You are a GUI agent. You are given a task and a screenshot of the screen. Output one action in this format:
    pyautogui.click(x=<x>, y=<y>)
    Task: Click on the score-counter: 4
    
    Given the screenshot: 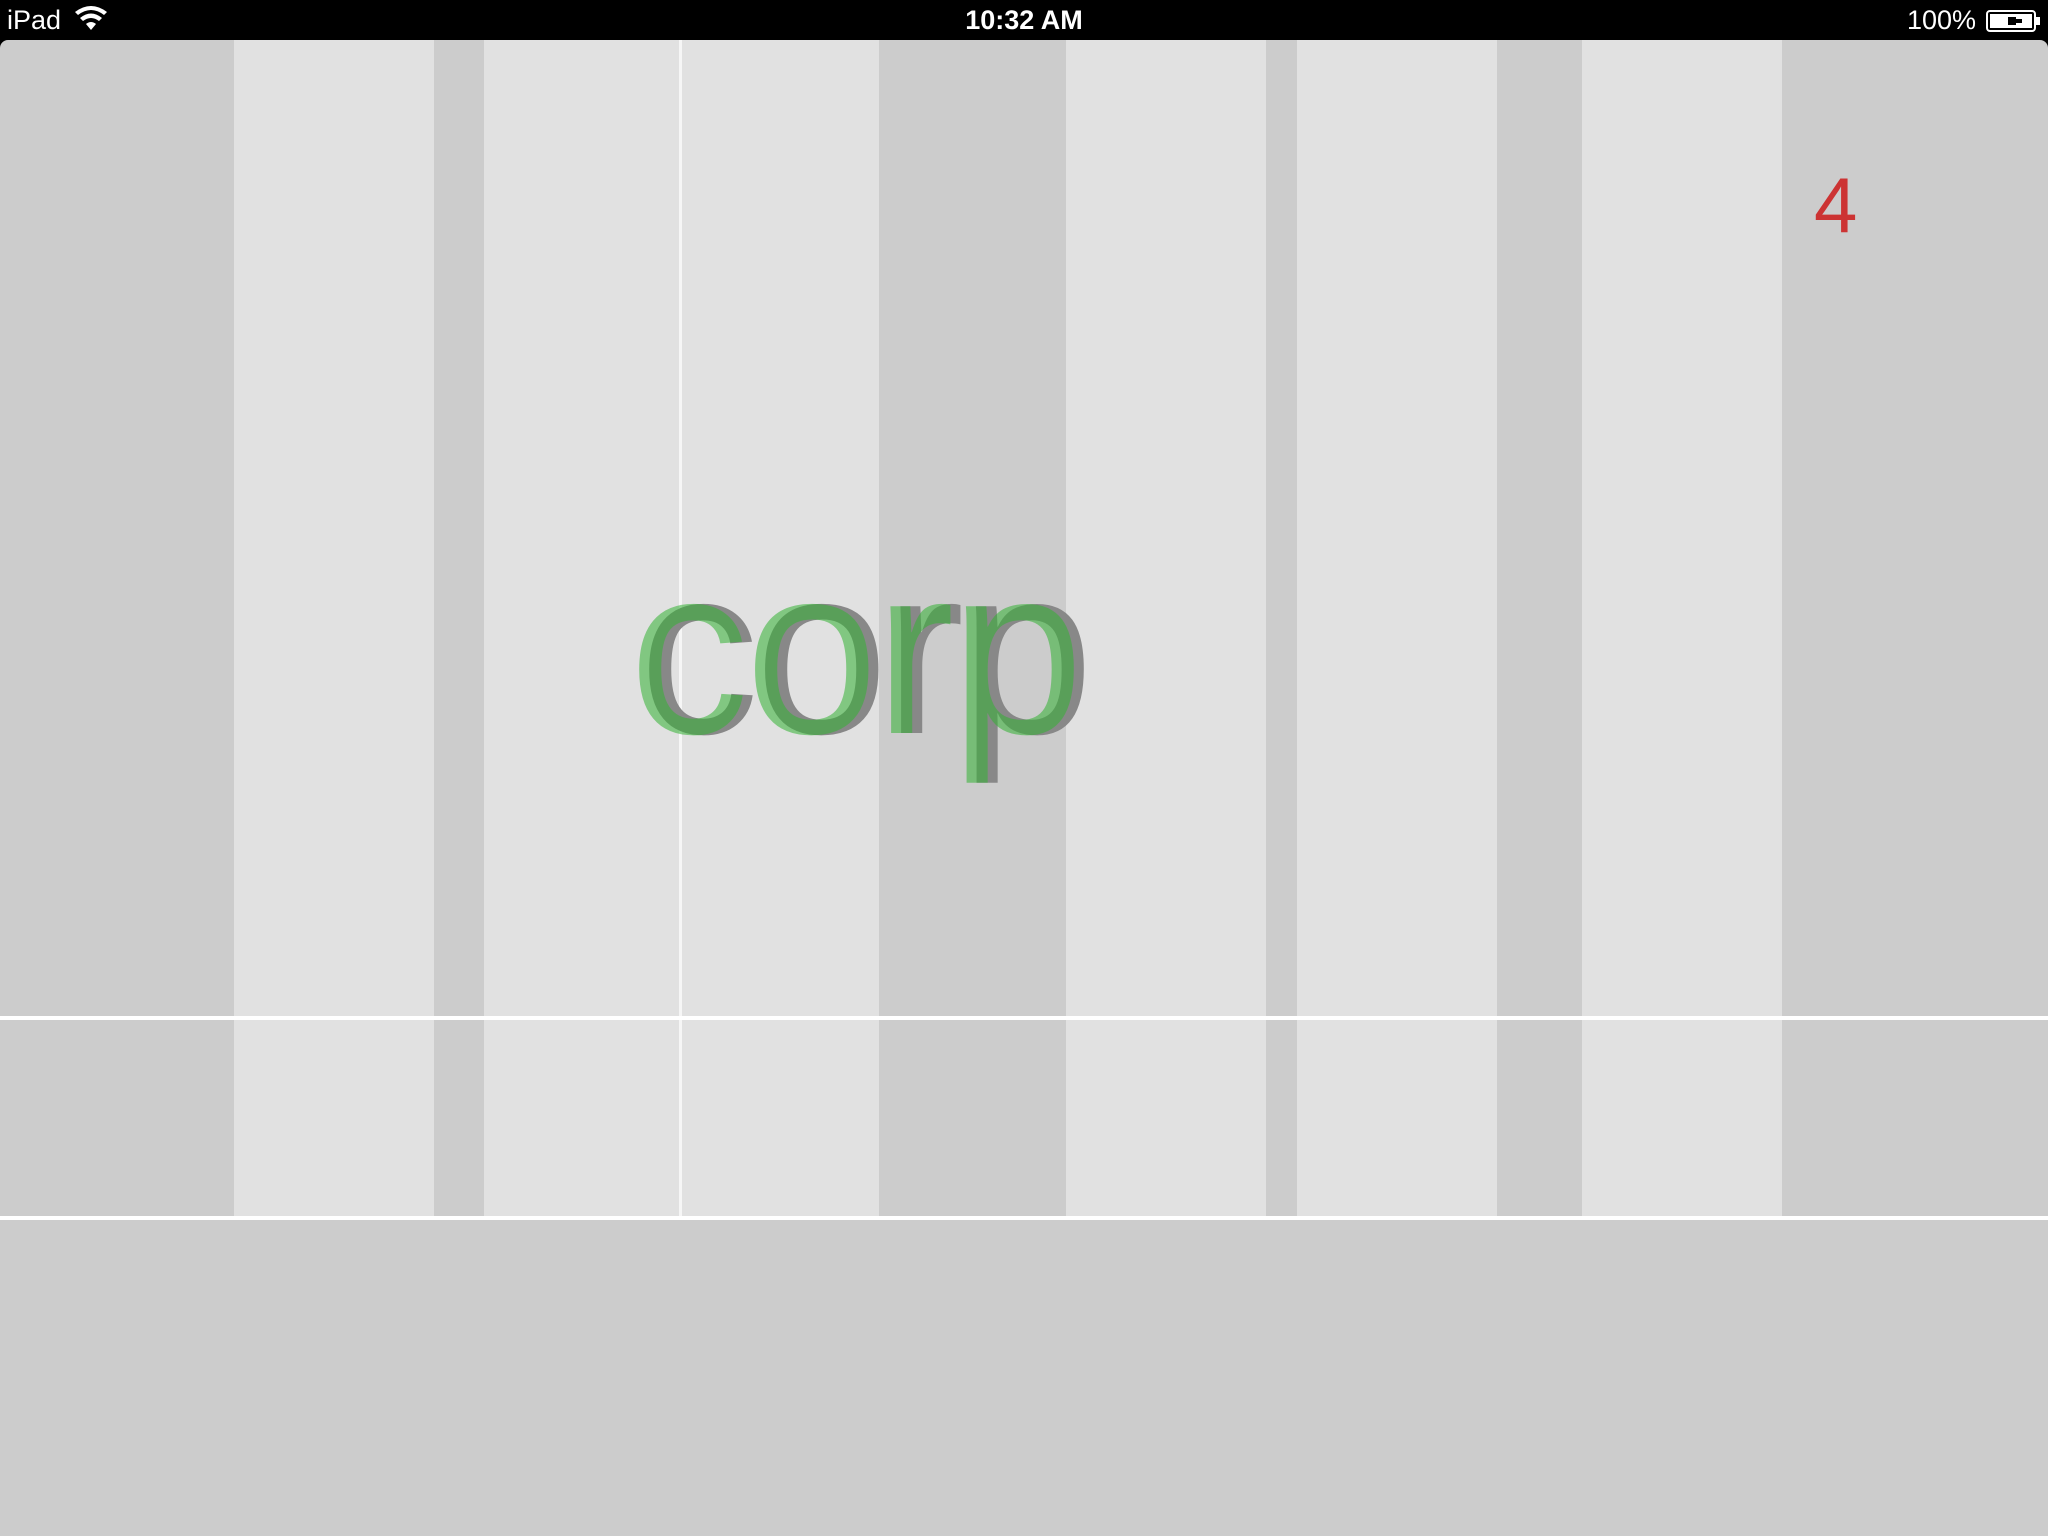 What is the action you would take?
    pyautogui.click(x=1836, y=205)
    